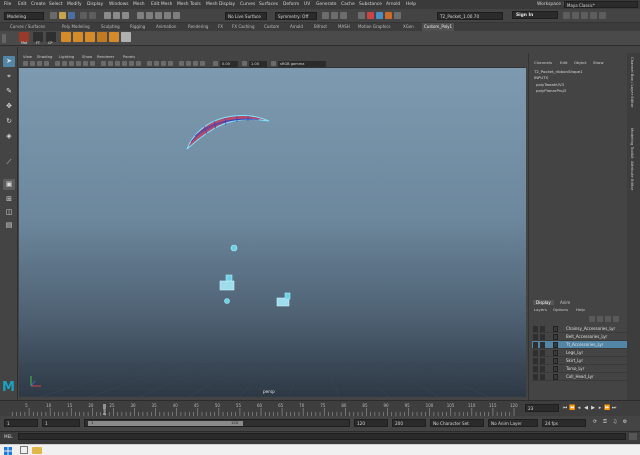 Image resolution: width=640 pixels, height=455 pixels. What do you see at coordinates (62, 15) in the screenshot?
I see `open-scene-icon` at bounding box center [62, 15].